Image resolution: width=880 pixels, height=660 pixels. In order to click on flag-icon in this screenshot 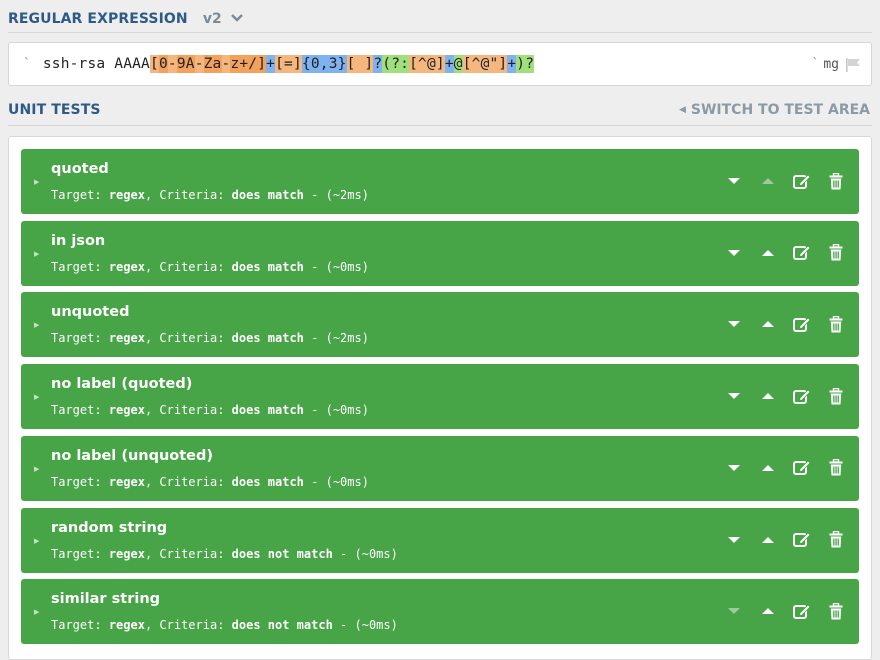, I will do `click(853, 64)`.